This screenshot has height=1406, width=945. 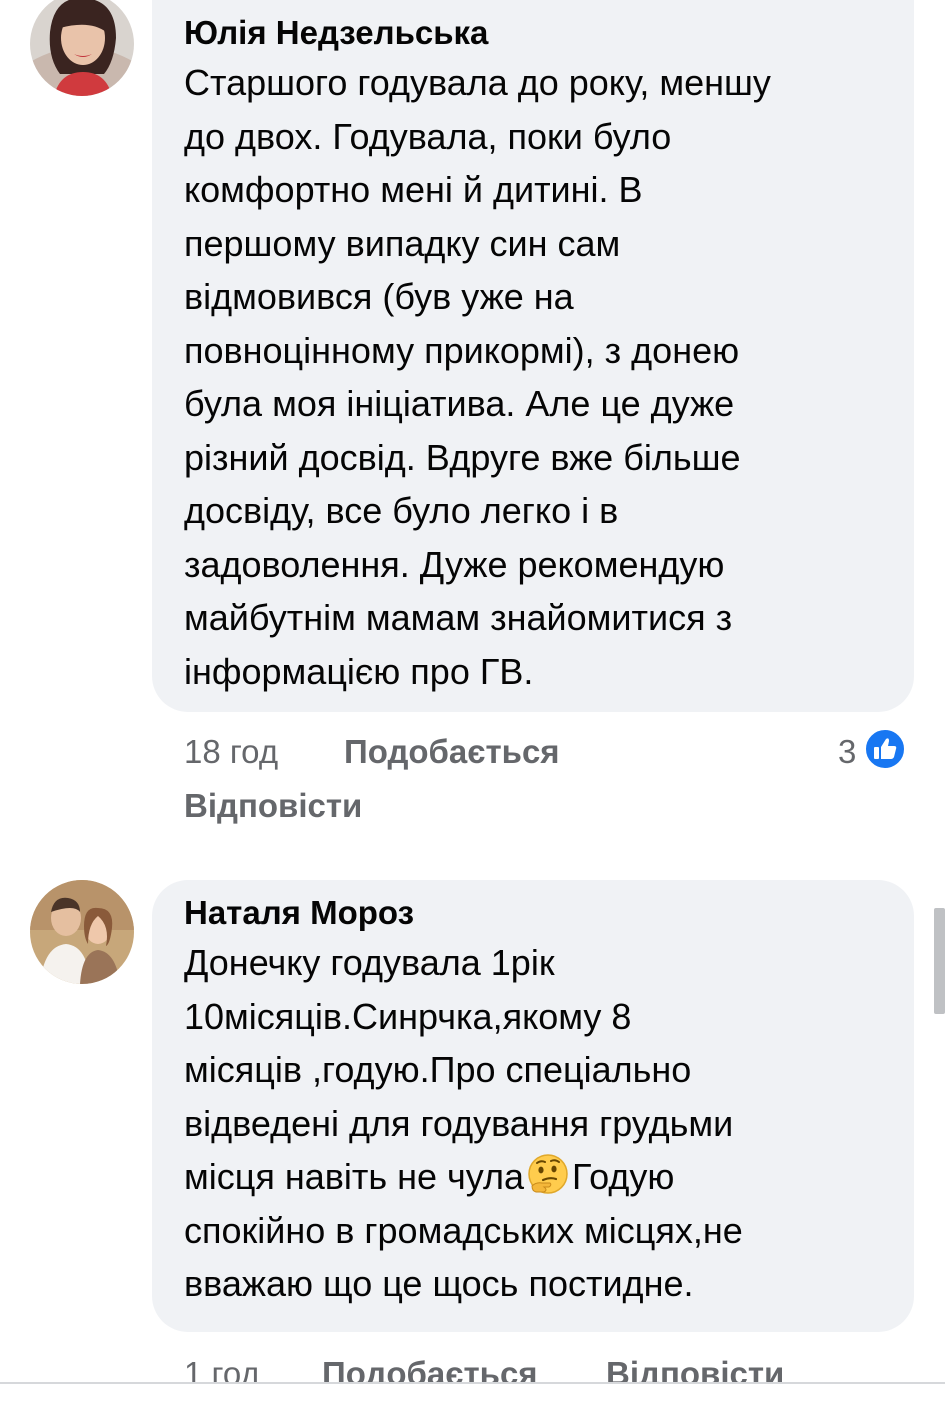 What do you see at coordinates (359, 671) in the screenshot?
I see `comment-line: інформацією про ГВ.` at bounding box center [359, 671].